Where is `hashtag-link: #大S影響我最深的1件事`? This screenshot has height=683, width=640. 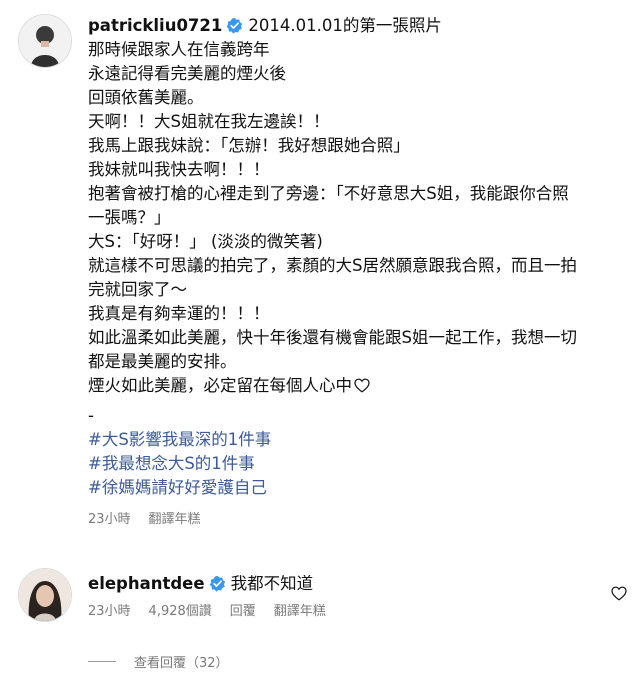 hashtag-link: #大S影響我最深的1件事 is located at coordinates (358, 440).